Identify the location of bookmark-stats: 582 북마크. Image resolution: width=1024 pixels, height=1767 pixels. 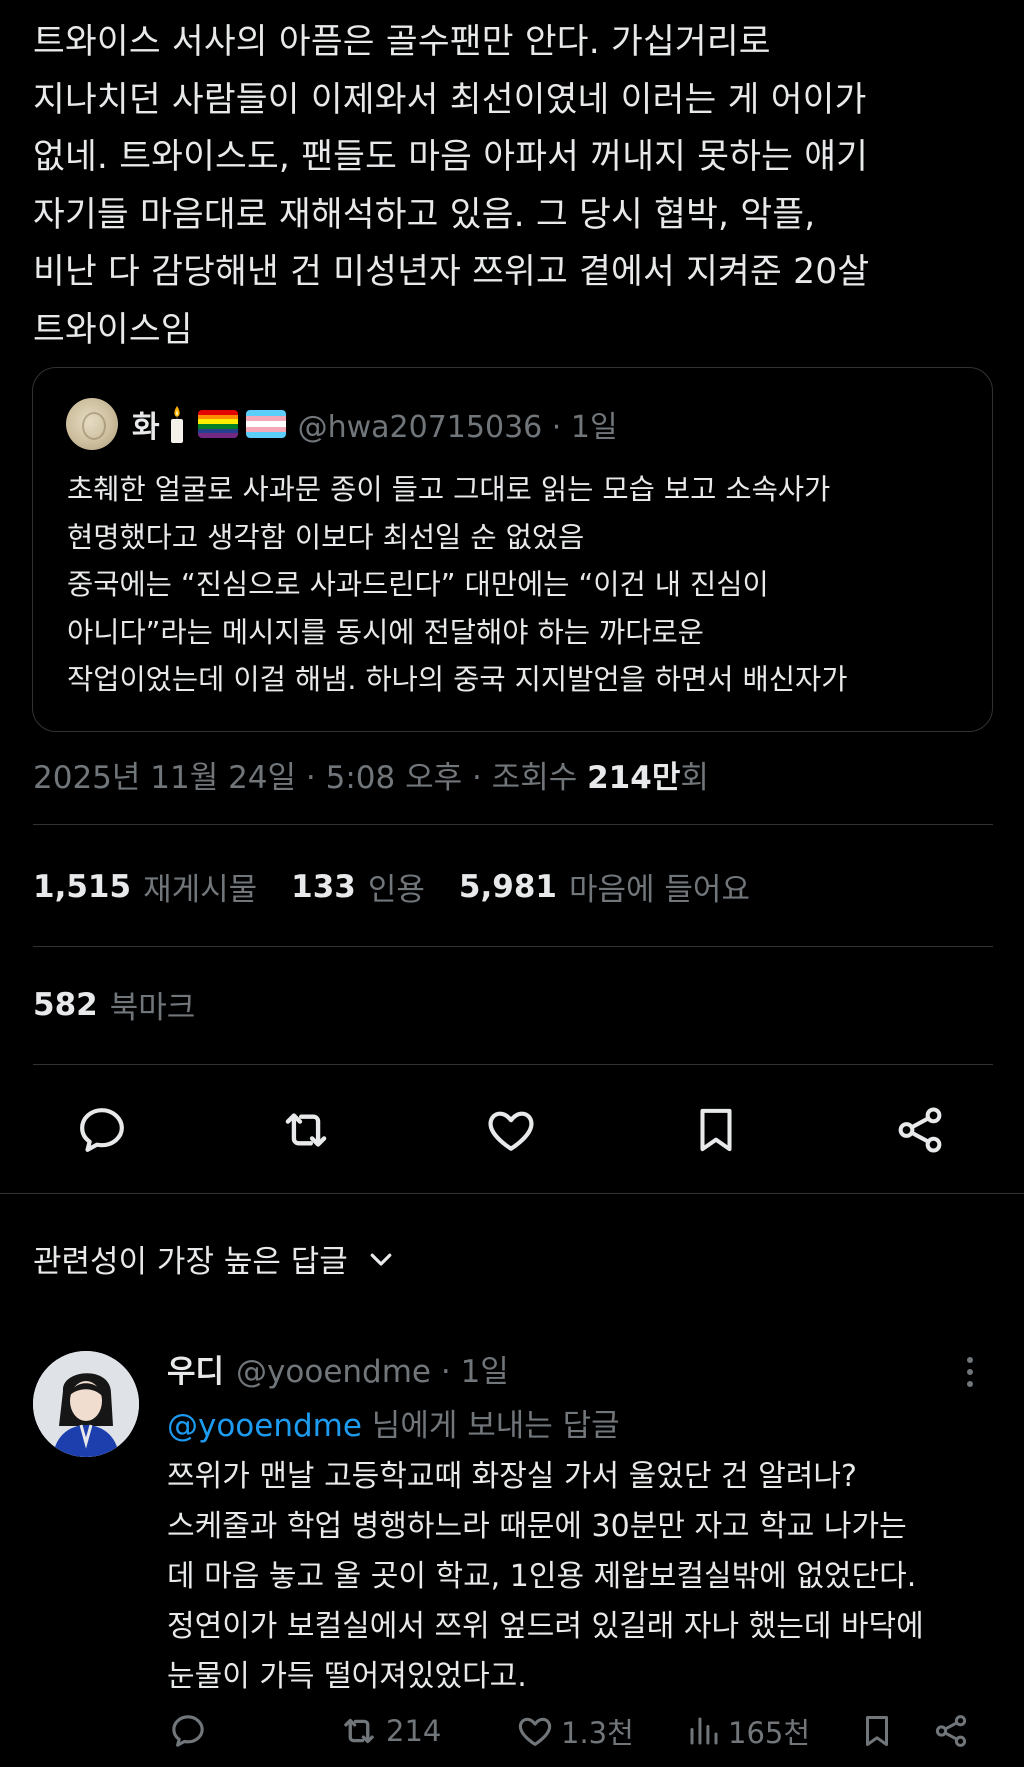
(114, 1004).